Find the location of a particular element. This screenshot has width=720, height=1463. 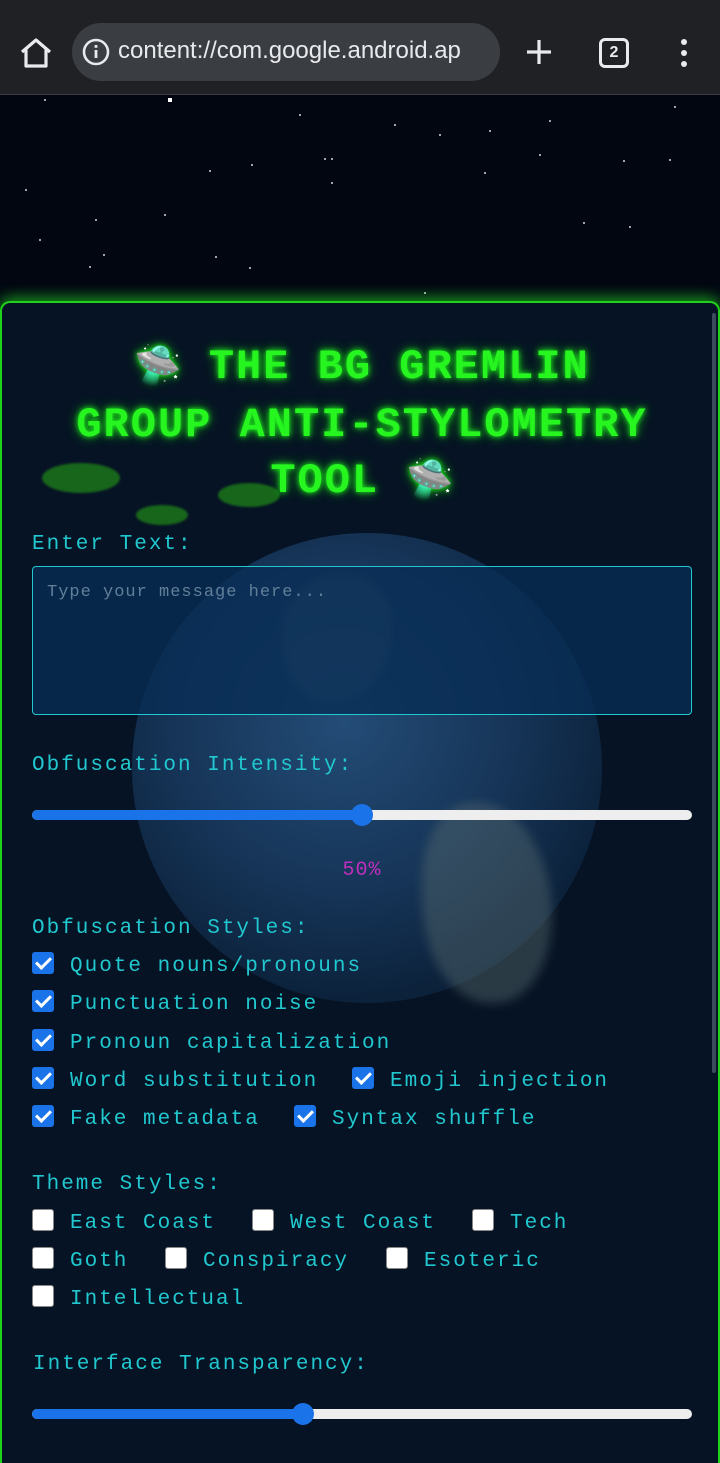

theme-esoteric: Esoteric is located at coordinates (463, 1259).